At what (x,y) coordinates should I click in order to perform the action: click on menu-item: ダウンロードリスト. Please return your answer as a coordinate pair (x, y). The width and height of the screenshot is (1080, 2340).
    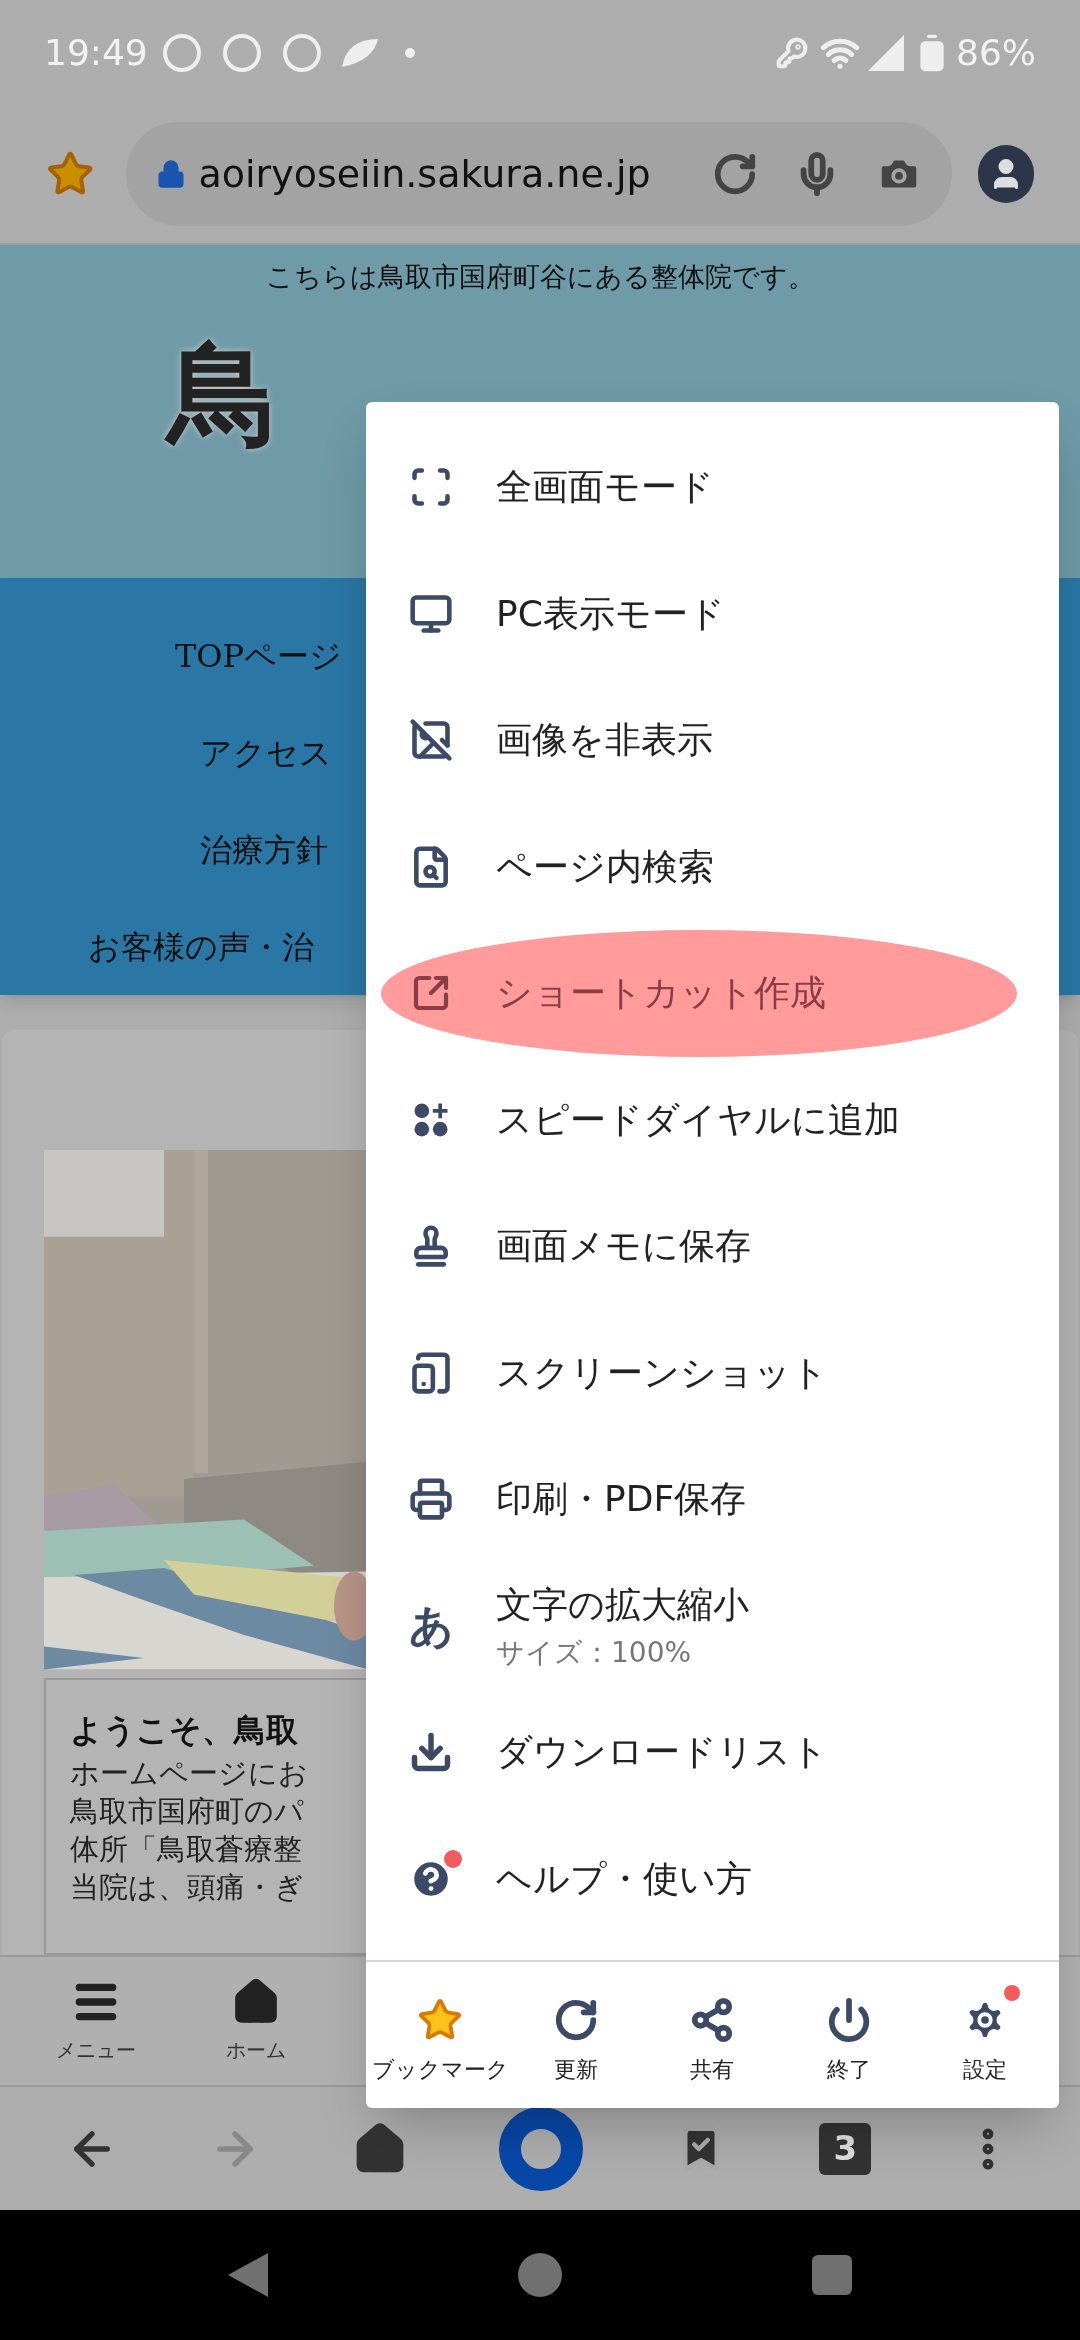
    Looking at the image, I should click on (712, 1752).